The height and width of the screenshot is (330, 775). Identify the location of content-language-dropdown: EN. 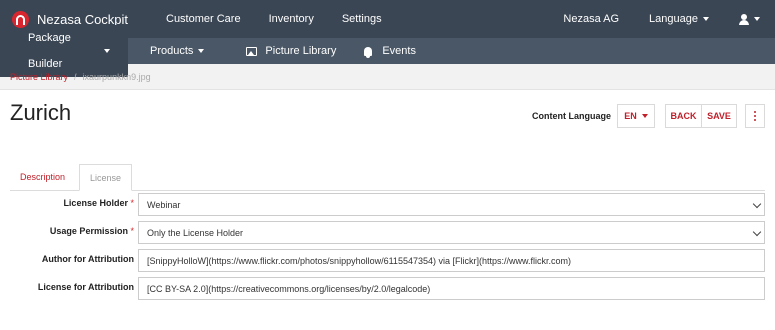
(636, 116).